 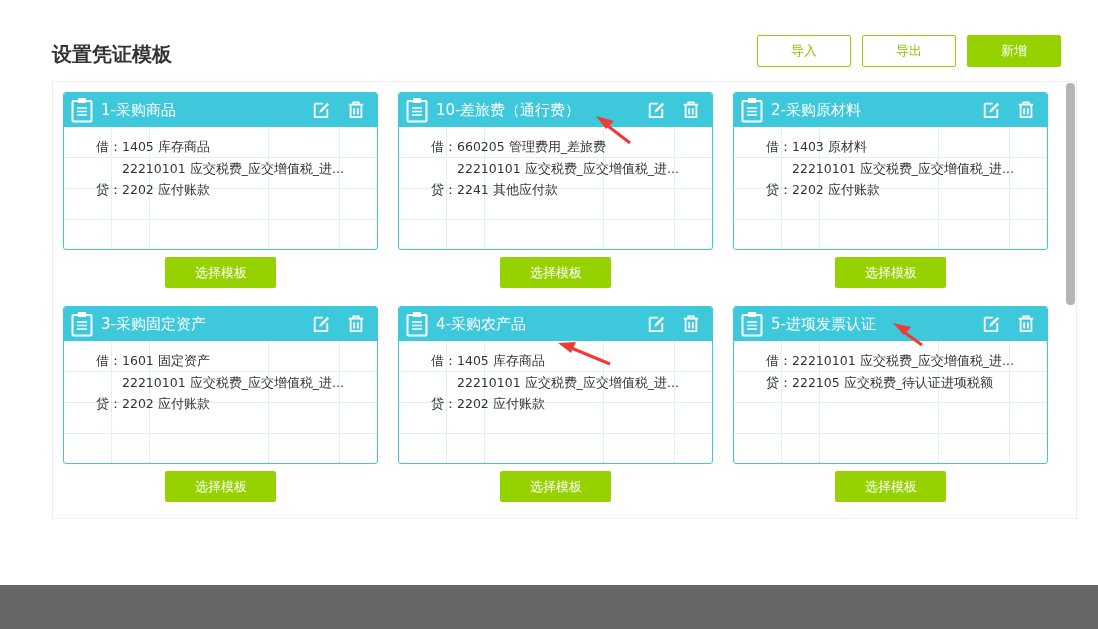 I want to click on account-entry: 1601 固定资产, so click(x=166, y=362).